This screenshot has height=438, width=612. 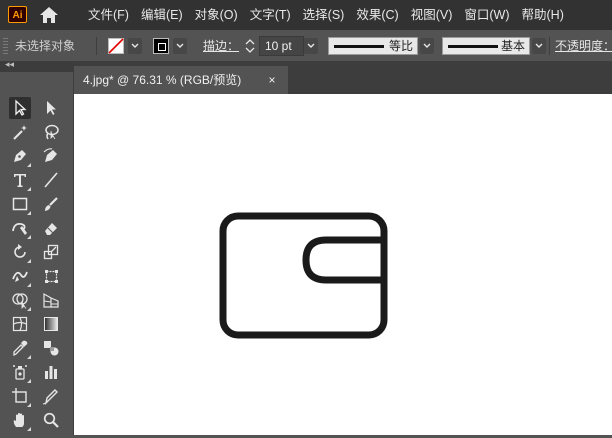 What do you see at coordinates (20, 372) in the screenshot?
I see `symbol-sprayer-tool` at bounding box center [20, 372].